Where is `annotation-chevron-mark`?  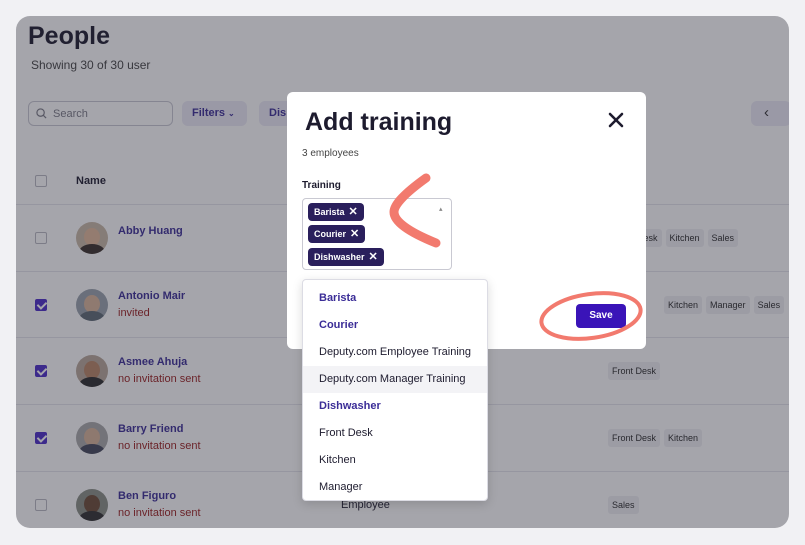
annotation-chevron-mark is located at coordinates (415, 210).